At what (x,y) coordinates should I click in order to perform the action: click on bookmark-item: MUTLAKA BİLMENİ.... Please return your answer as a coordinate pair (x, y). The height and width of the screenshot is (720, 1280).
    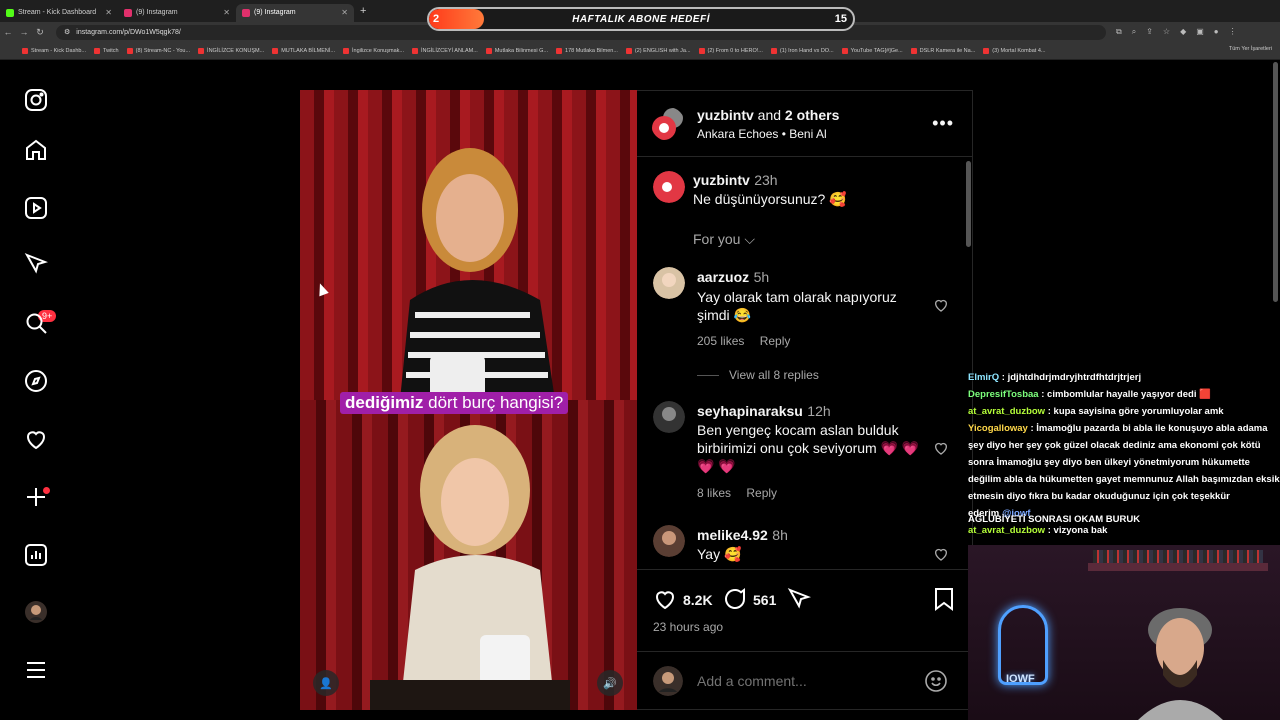
    Looking at the image, I should click on (303, 50).